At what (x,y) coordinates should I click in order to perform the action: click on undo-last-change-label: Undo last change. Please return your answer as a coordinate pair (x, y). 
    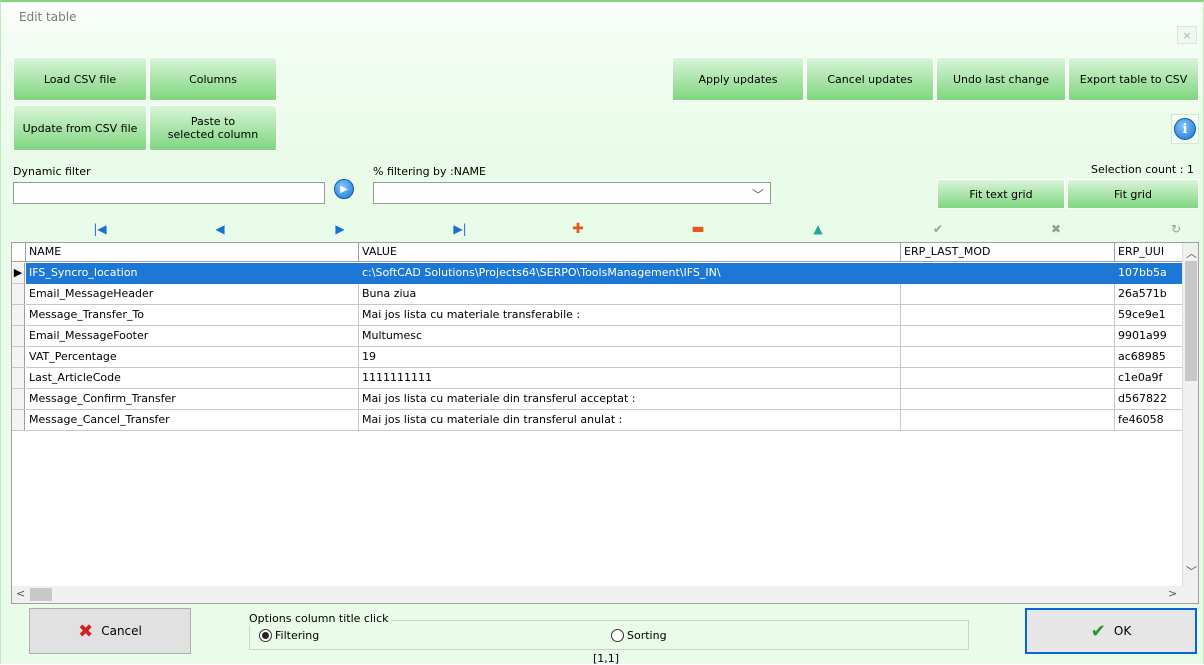
    Looking at the image, I should click on (1001, 79).